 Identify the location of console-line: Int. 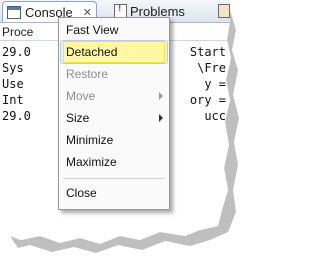
(13, 100).